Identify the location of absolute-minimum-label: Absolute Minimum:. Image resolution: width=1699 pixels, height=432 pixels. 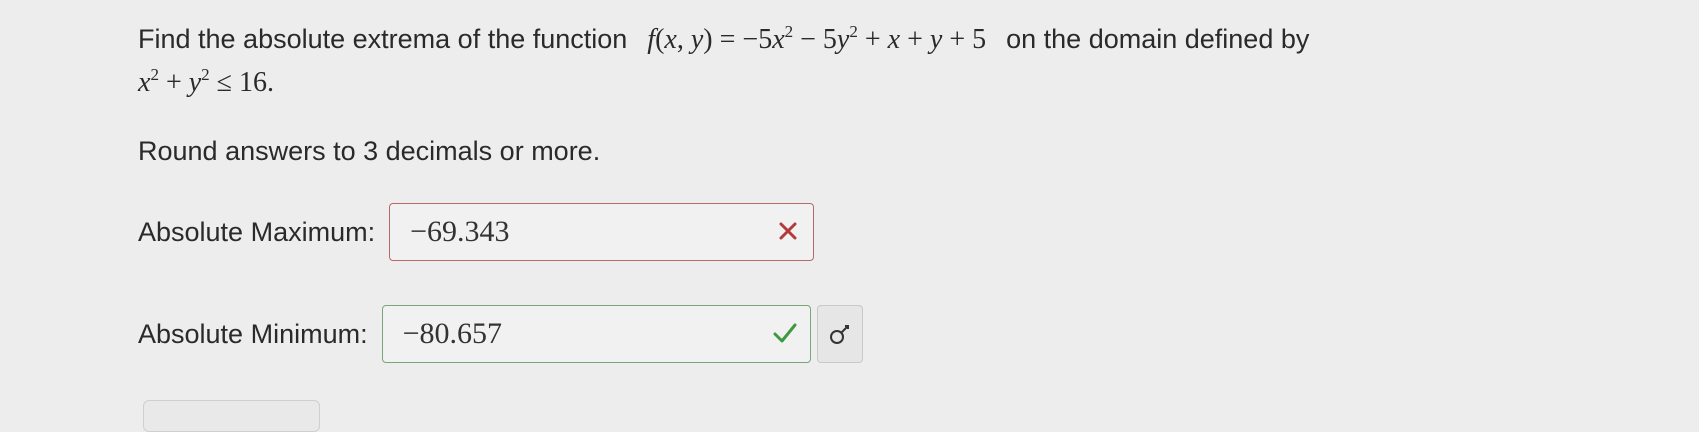
(253, 333).